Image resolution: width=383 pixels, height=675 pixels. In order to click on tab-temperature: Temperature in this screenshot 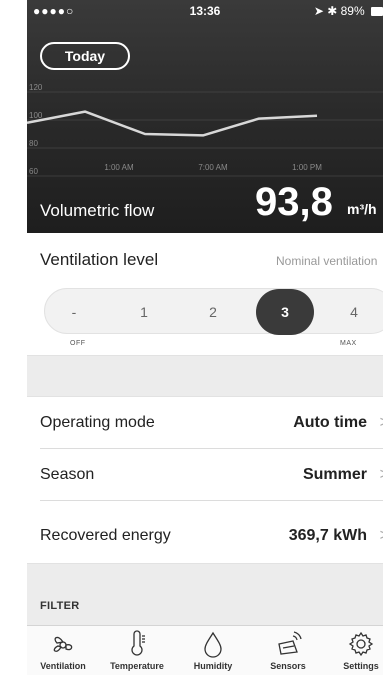, I will do `click(137, 650)`.